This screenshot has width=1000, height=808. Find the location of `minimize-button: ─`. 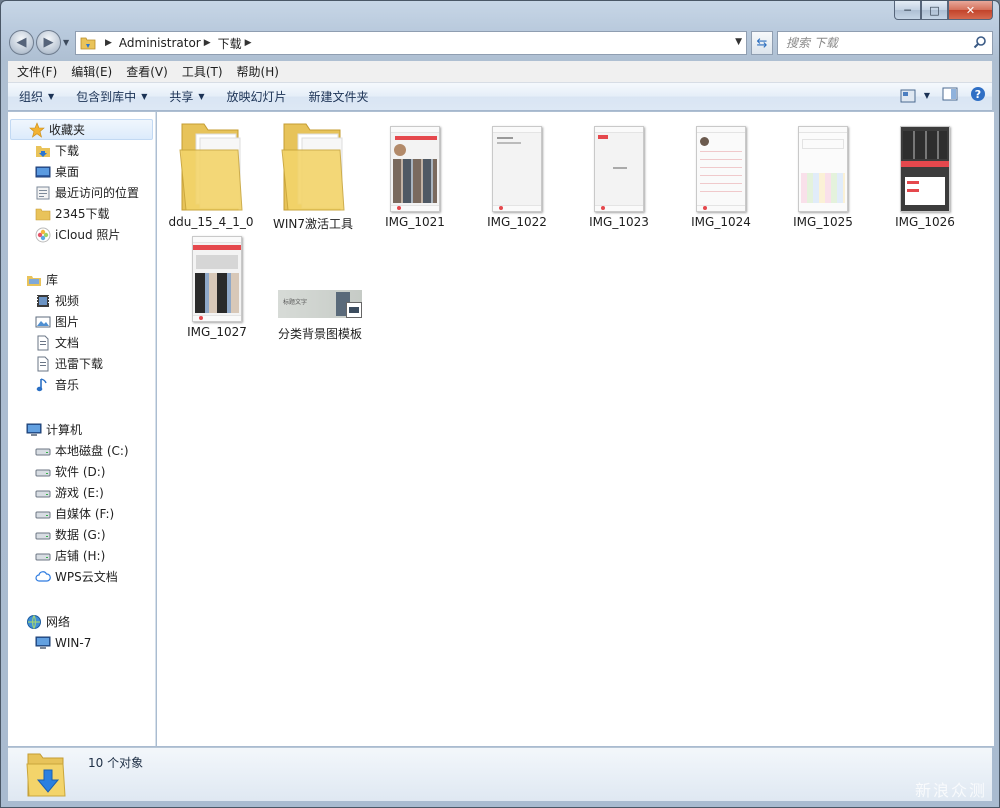

minimize-button: ─ is located at coordinates (907, 10).